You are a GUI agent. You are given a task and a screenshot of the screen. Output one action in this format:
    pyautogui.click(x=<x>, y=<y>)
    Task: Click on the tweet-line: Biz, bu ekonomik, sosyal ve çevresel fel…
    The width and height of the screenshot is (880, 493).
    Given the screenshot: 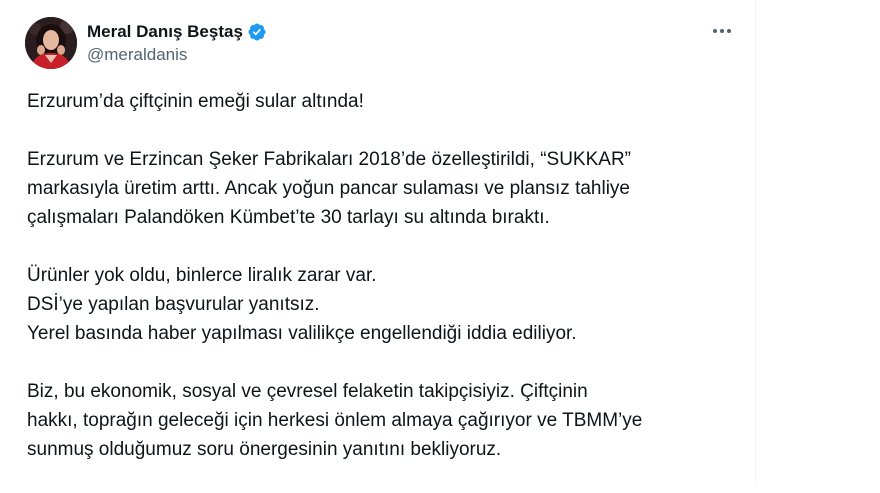 What is the action you would take?
    pyautogui.click(x=307, y=391)
    